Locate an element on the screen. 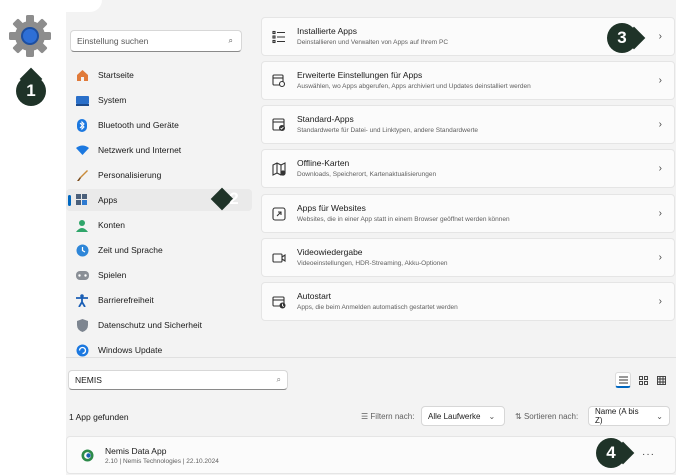 The width and height of the screenshot is (676, 475). card-title: Offline-Karten is located at coordinates (323, 163).